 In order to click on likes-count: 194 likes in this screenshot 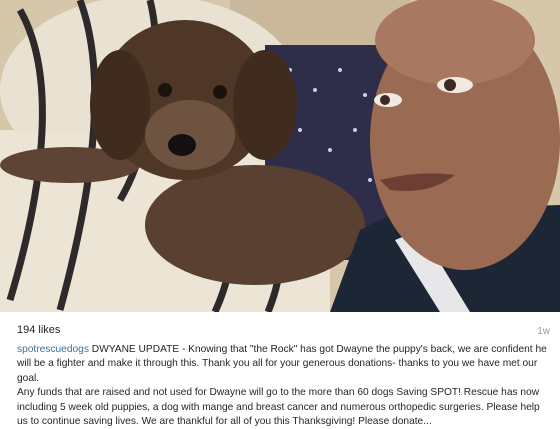, I will do `click(38, 330)`.